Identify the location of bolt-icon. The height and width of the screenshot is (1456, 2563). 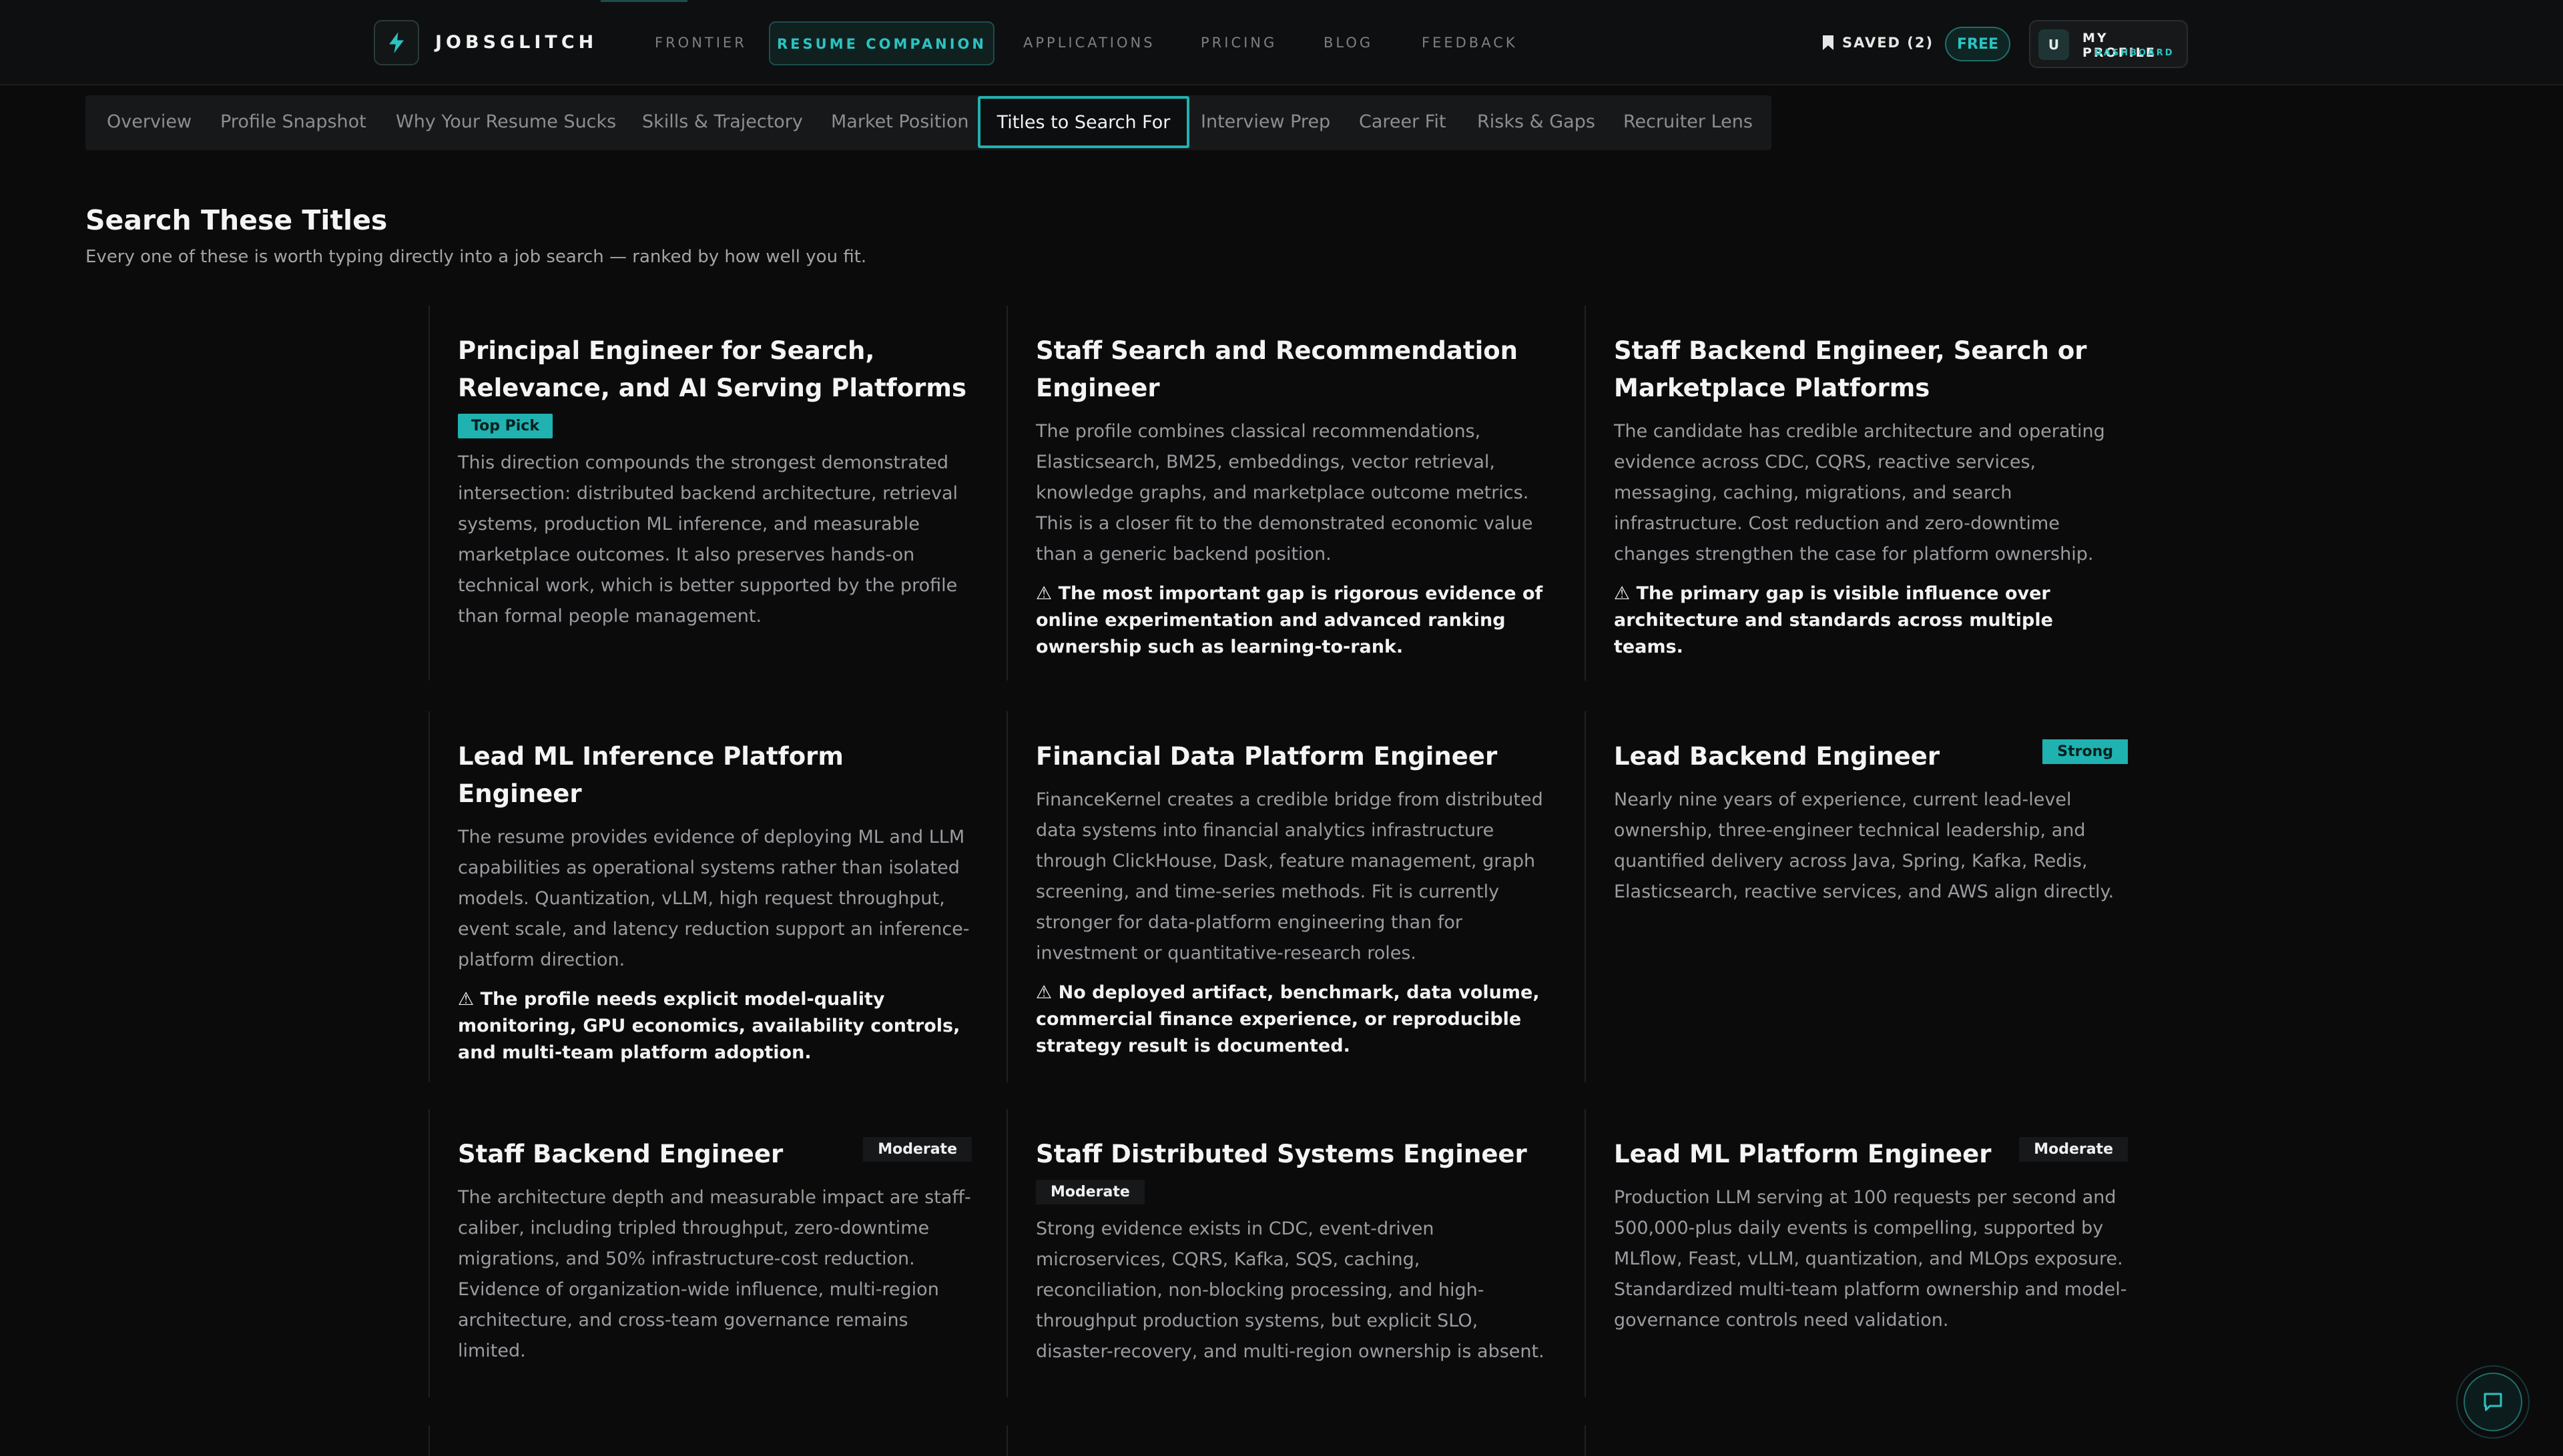
(396, 42).